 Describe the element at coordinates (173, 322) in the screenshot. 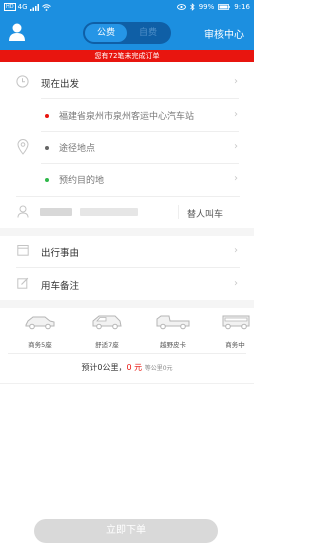

I see `pickup-icon` at that location.